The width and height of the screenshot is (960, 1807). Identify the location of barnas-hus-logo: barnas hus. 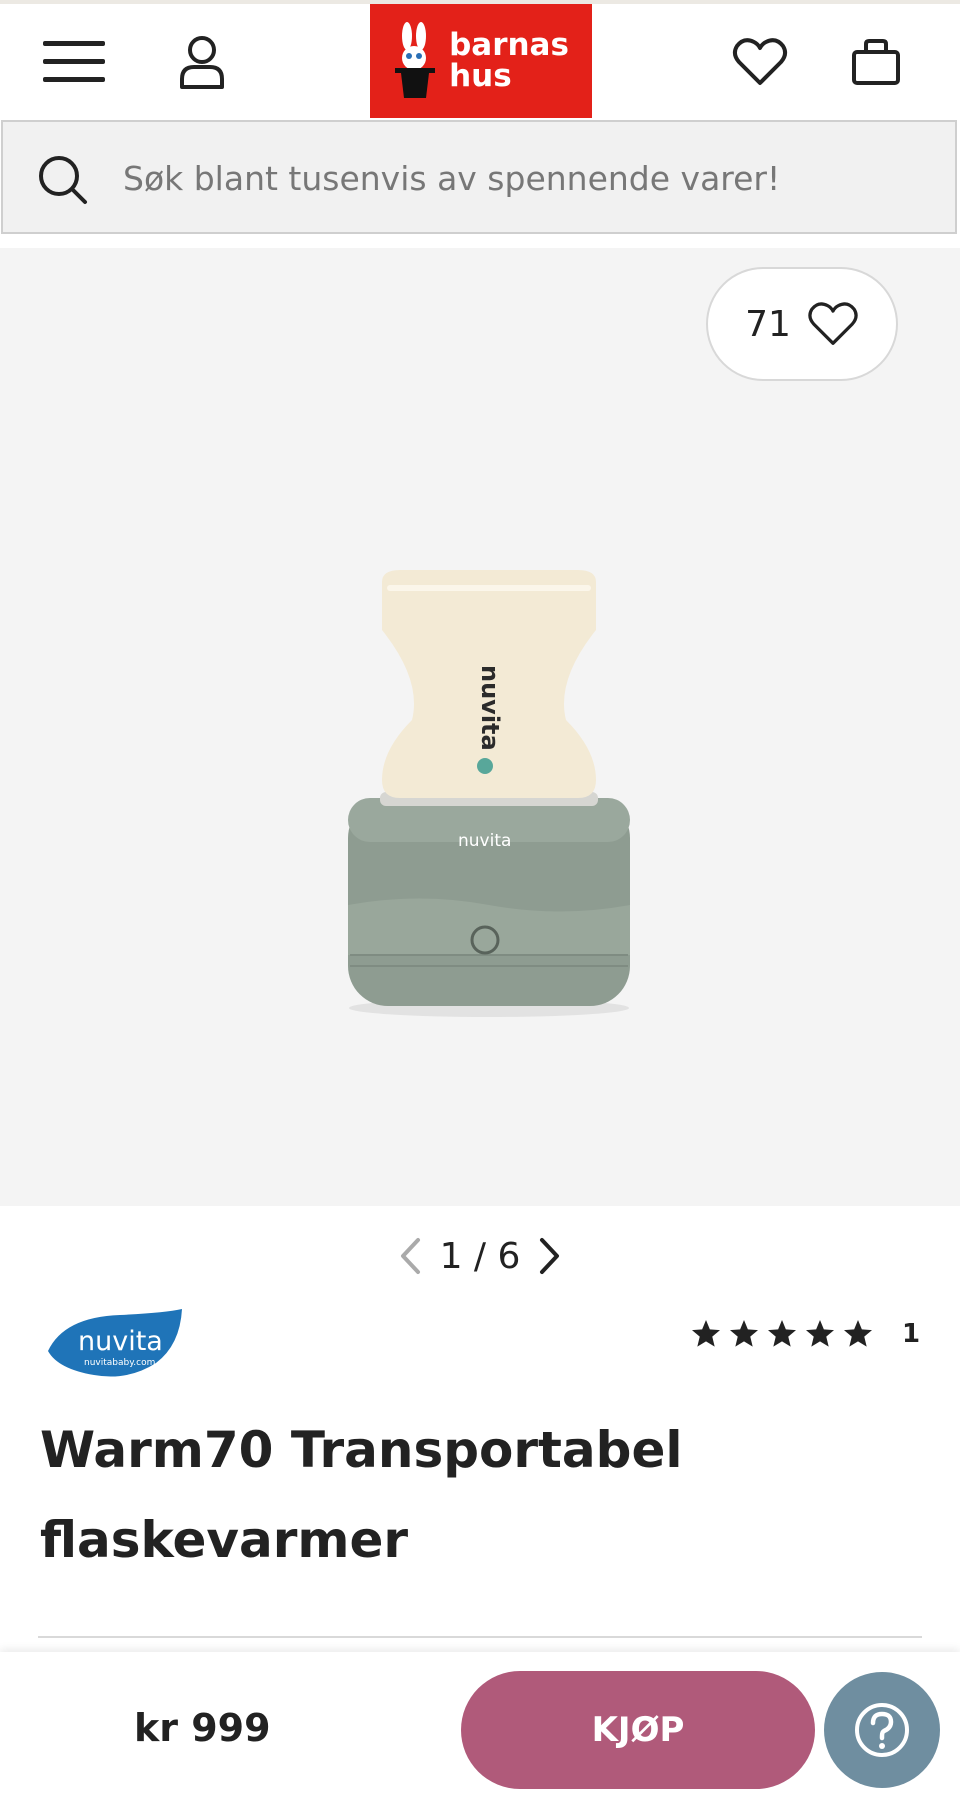
(481, 61).